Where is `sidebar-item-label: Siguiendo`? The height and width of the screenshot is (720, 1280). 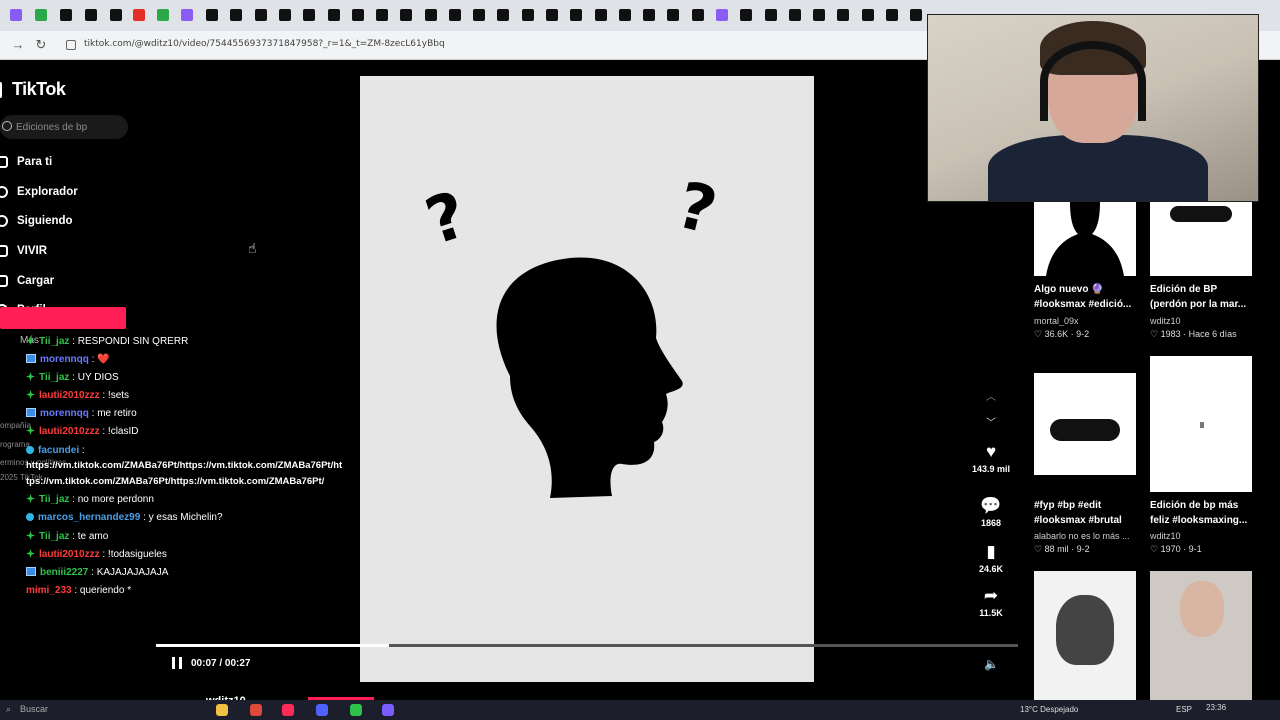
sidebar-item-label: Siguiendo is located at coordinates (45, 221).